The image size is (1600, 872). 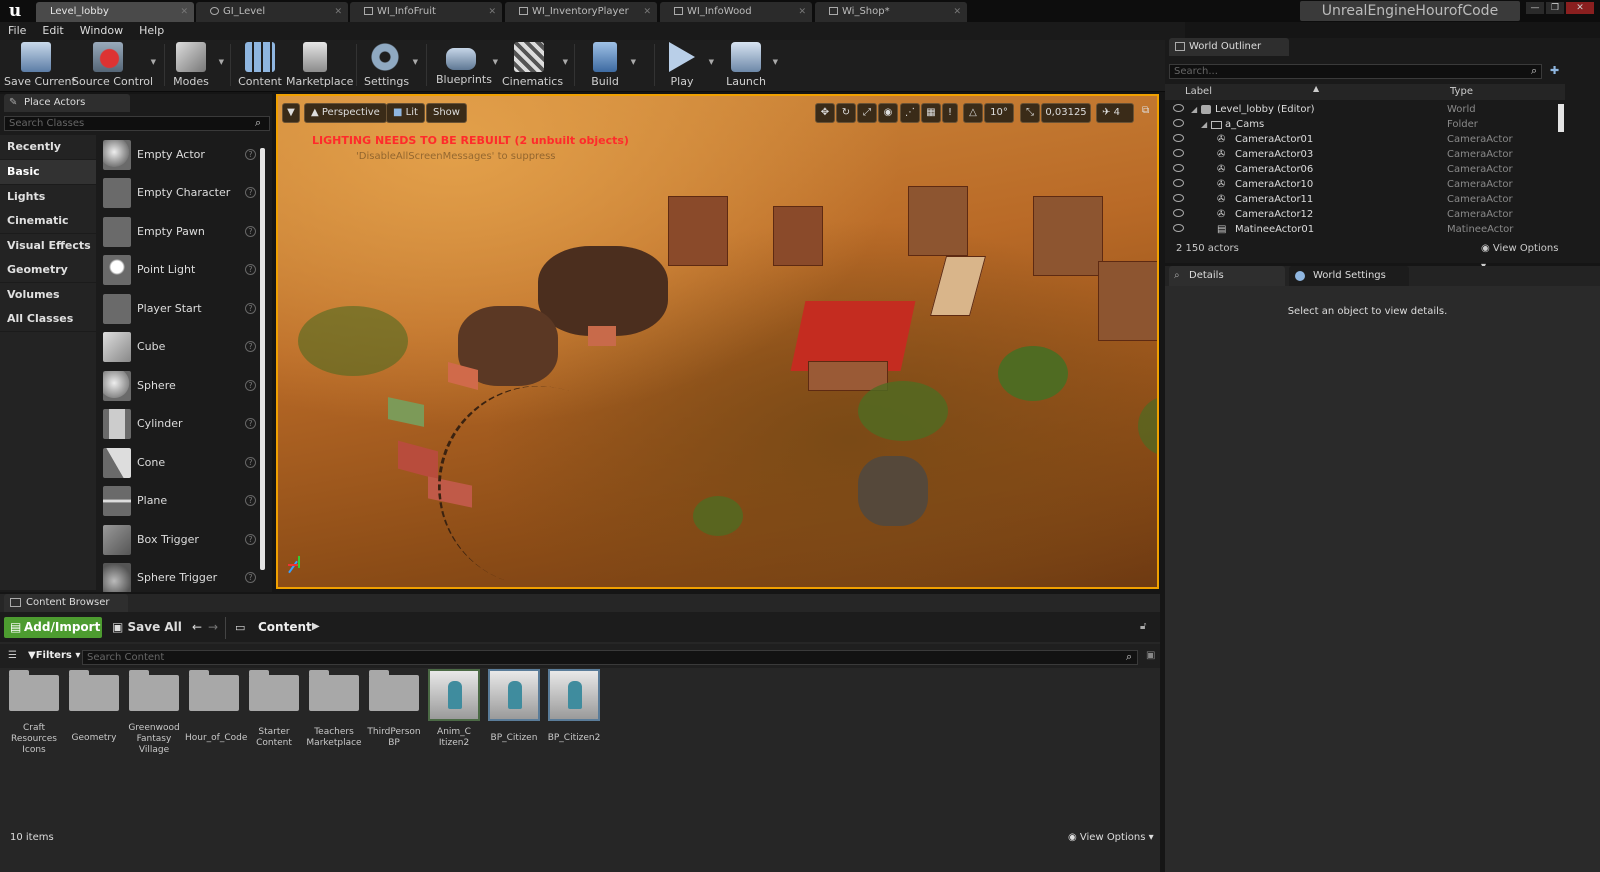 What do you see at coordinates (973, 113) in the screenshot?
I see `rotation-snap-icon: △` at bounding box center [973, 113].